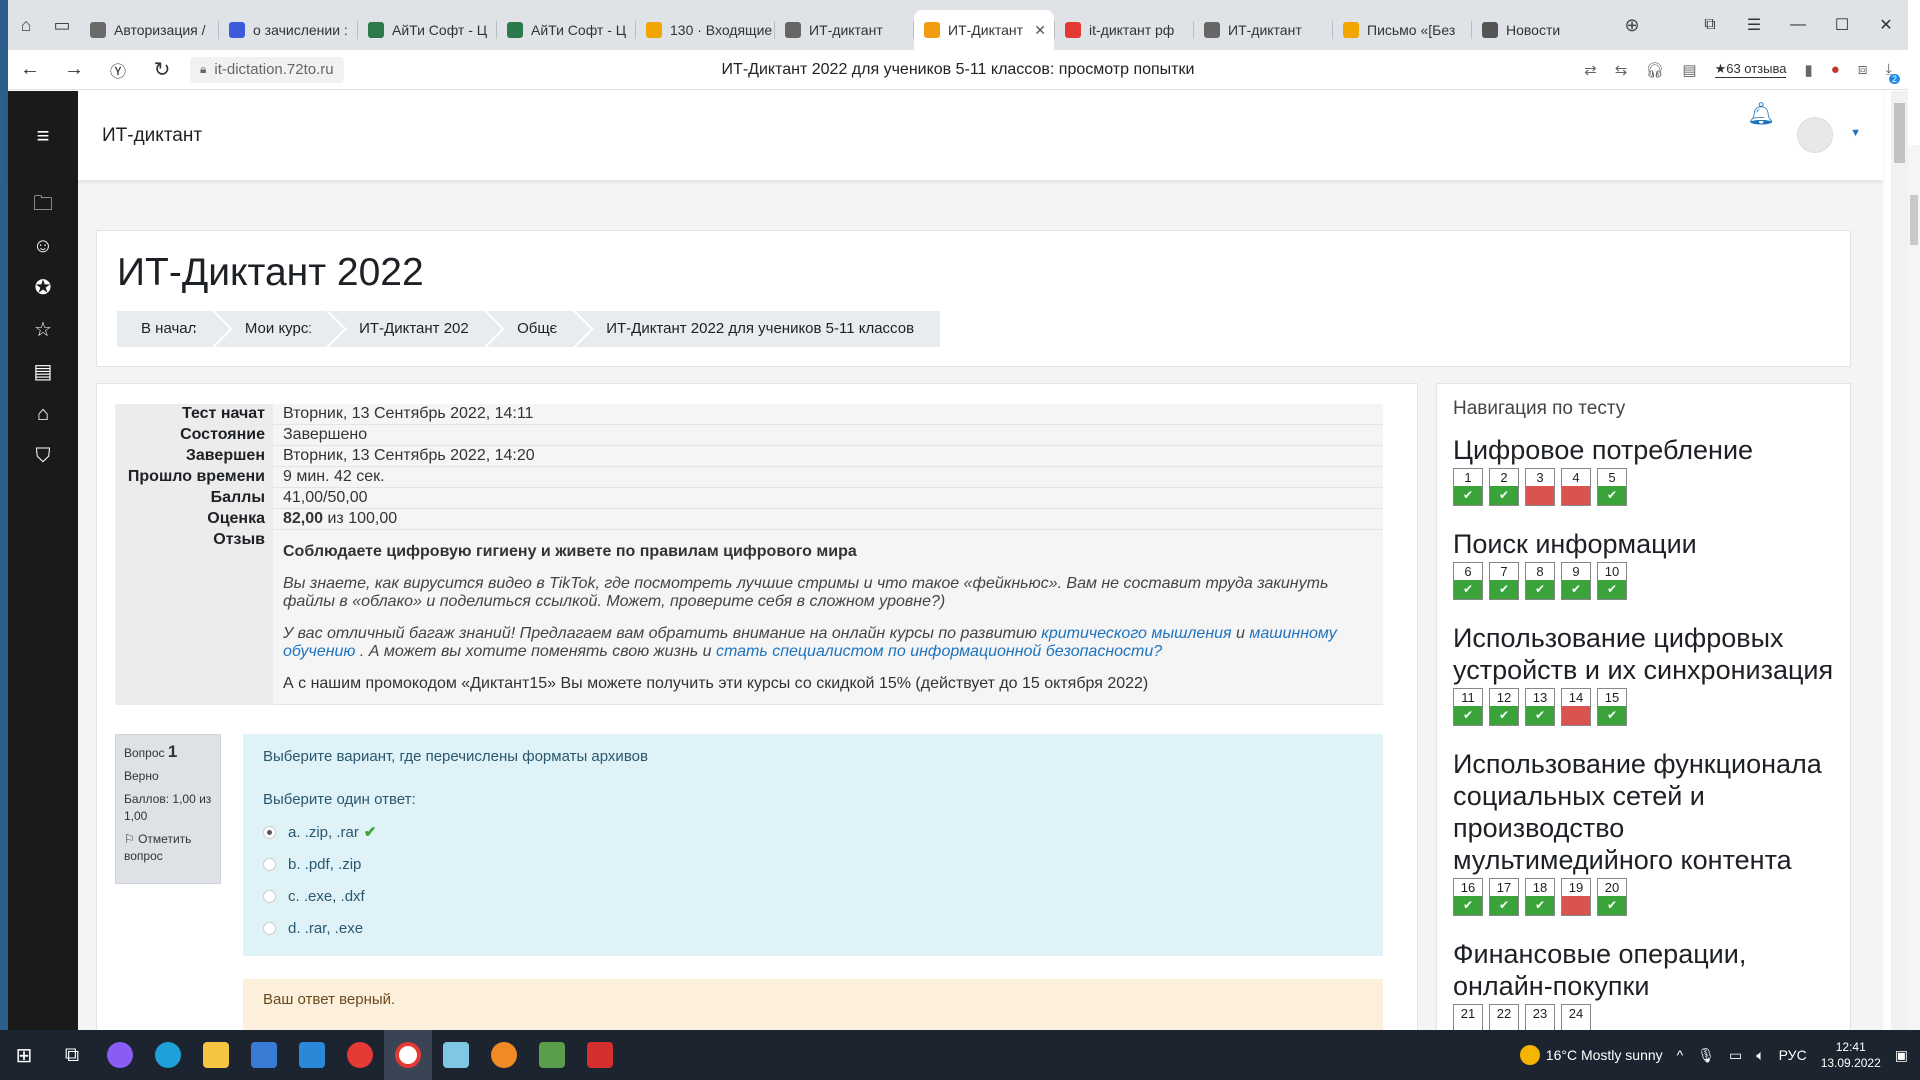 The width and height of the screenshot is (1920, 1080). What do you see at coordinates (43, 456) in the screenshot?
I see `graduation-cap-icon: ⛉` at bounding box center [43, 456].